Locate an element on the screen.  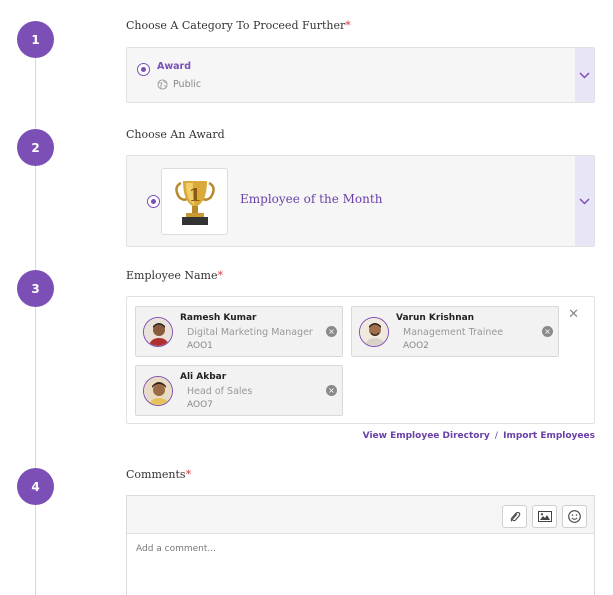
trophy-icon: 1 is located at coordinates (194, 202).